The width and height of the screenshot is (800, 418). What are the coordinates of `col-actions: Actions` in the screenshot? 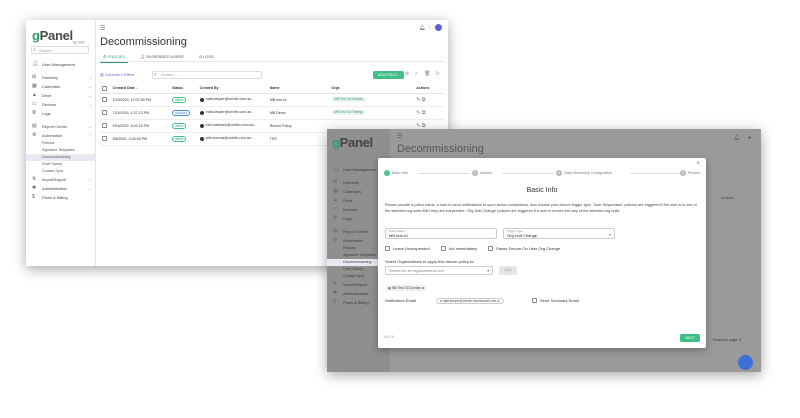 It's located at (429, 89).